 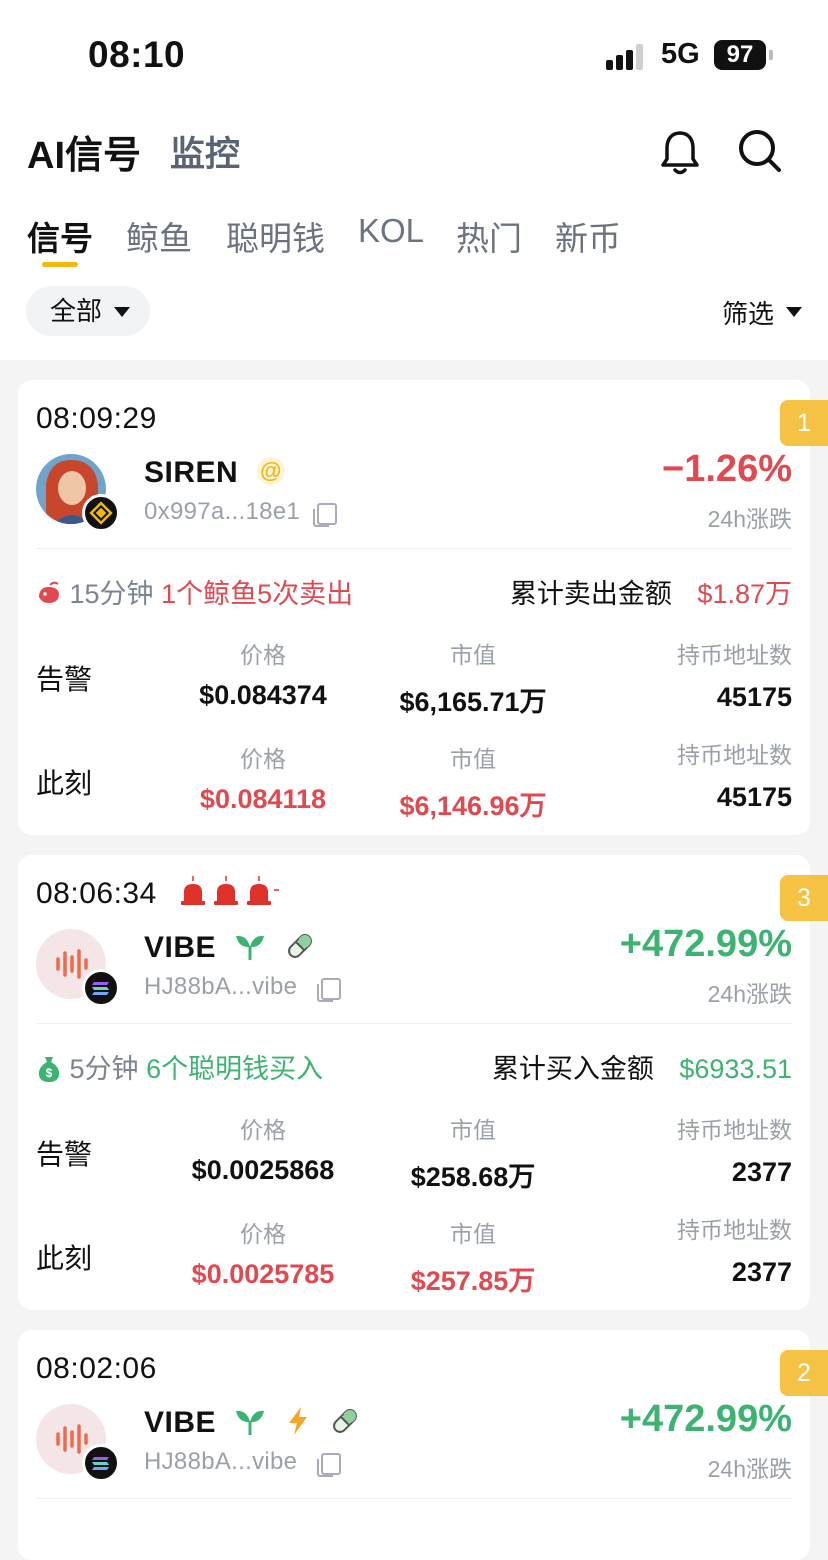 What do you see at coordinates (96, 1368) in the screenshot?
I see `signal-time: 08:02:06` at bounding box center [96, 1368].